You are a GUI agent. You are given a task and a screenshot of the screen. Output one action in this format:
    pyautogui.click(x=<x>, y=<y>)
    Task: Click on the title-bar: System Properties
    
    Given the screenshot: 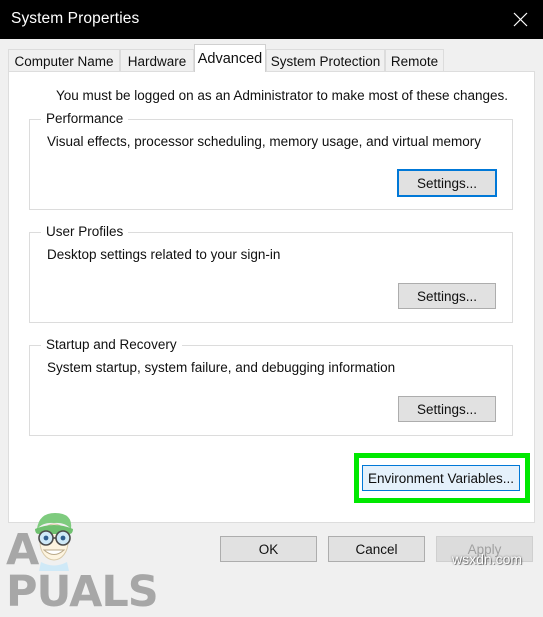 What is the action you would take?
    pyautogui.click(x=271, y=19)
    